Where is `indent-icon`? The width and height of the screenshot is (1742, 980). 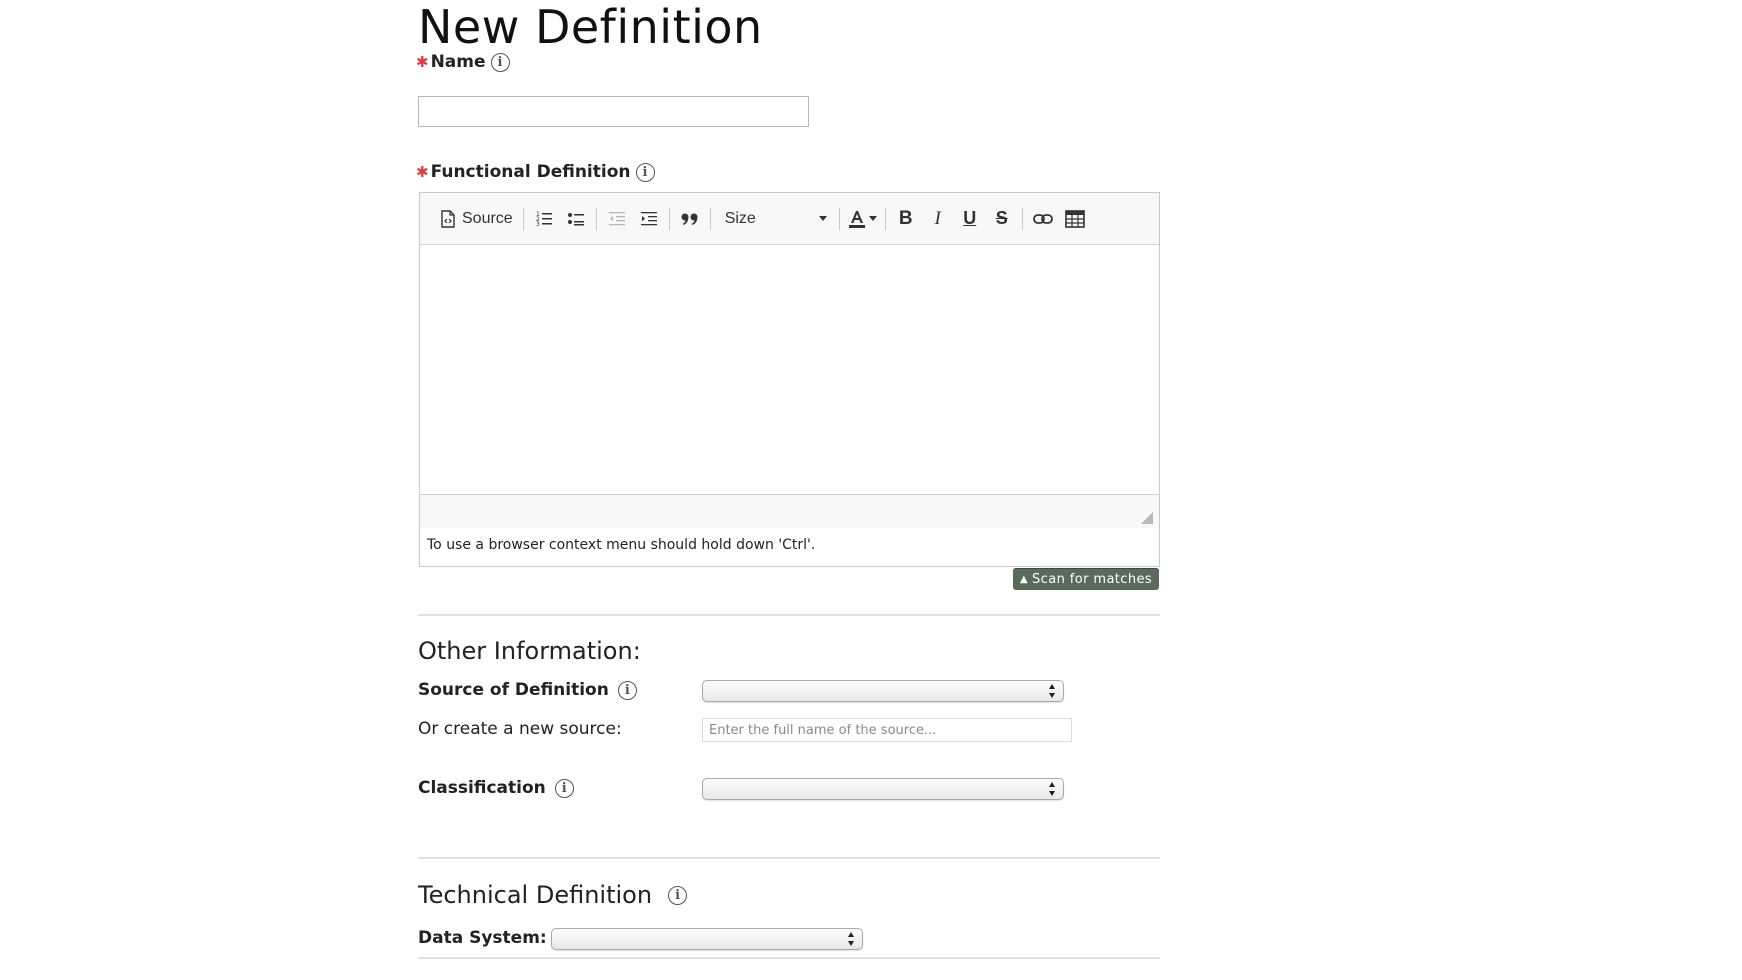
indent-icon is located at coordinates (648, 218).